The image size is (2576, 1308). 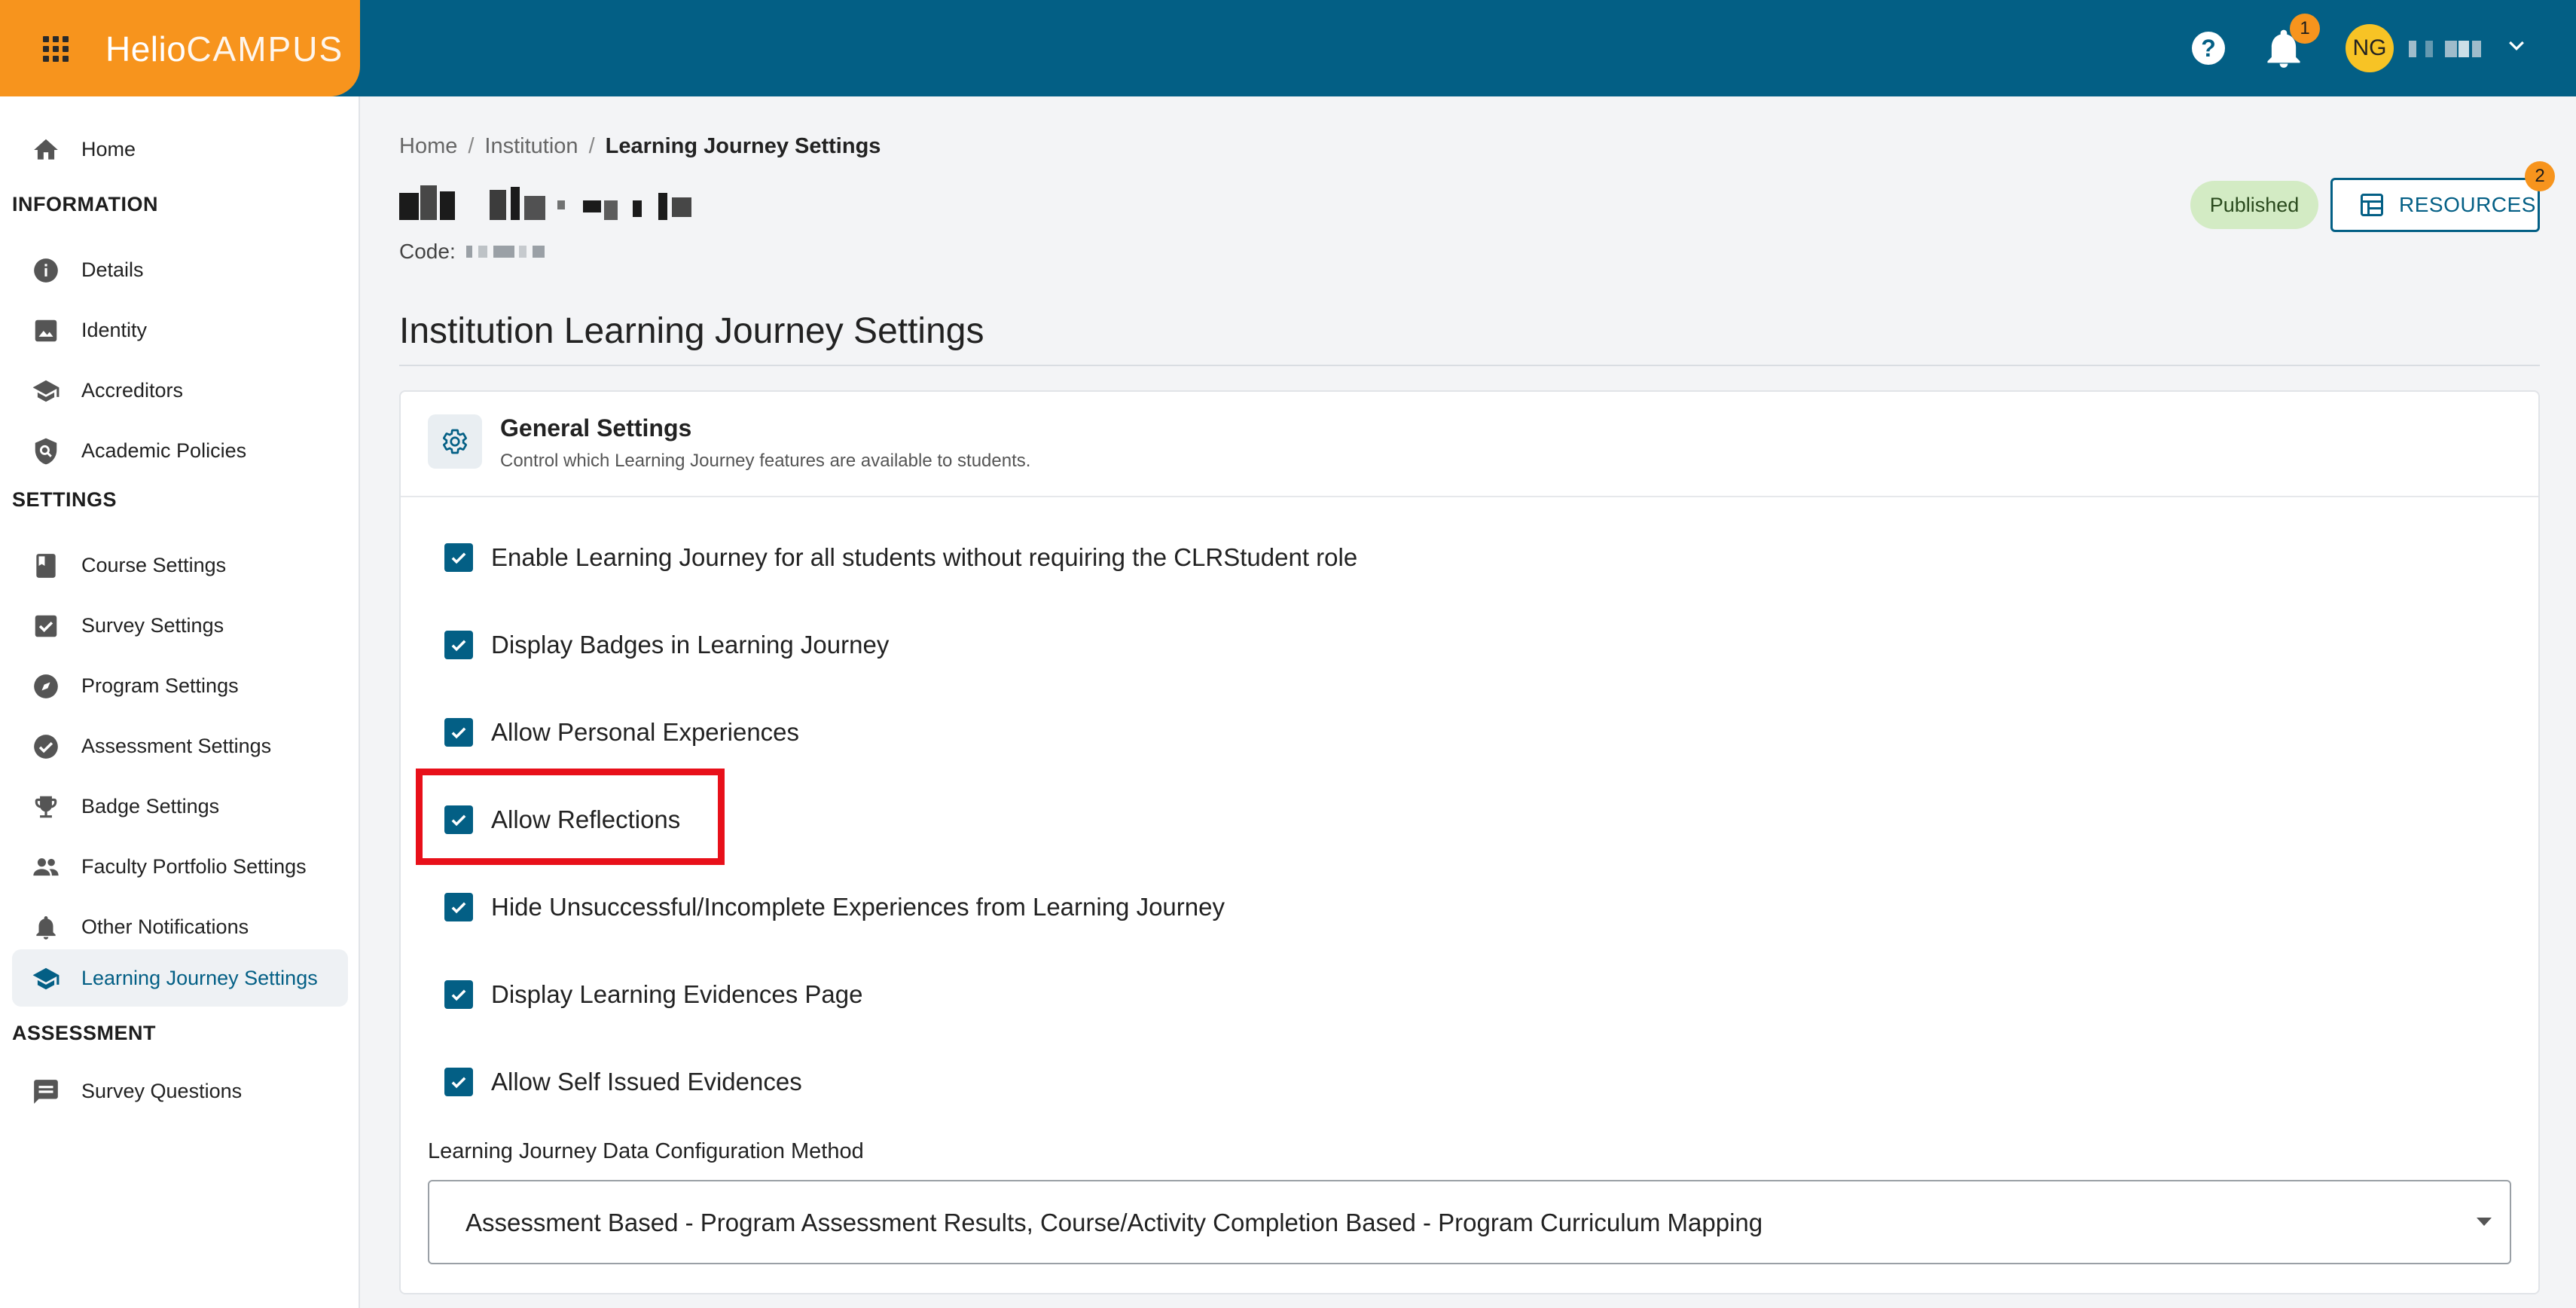 I want to click on institution-code: Code:, so click(x=474, y=252).